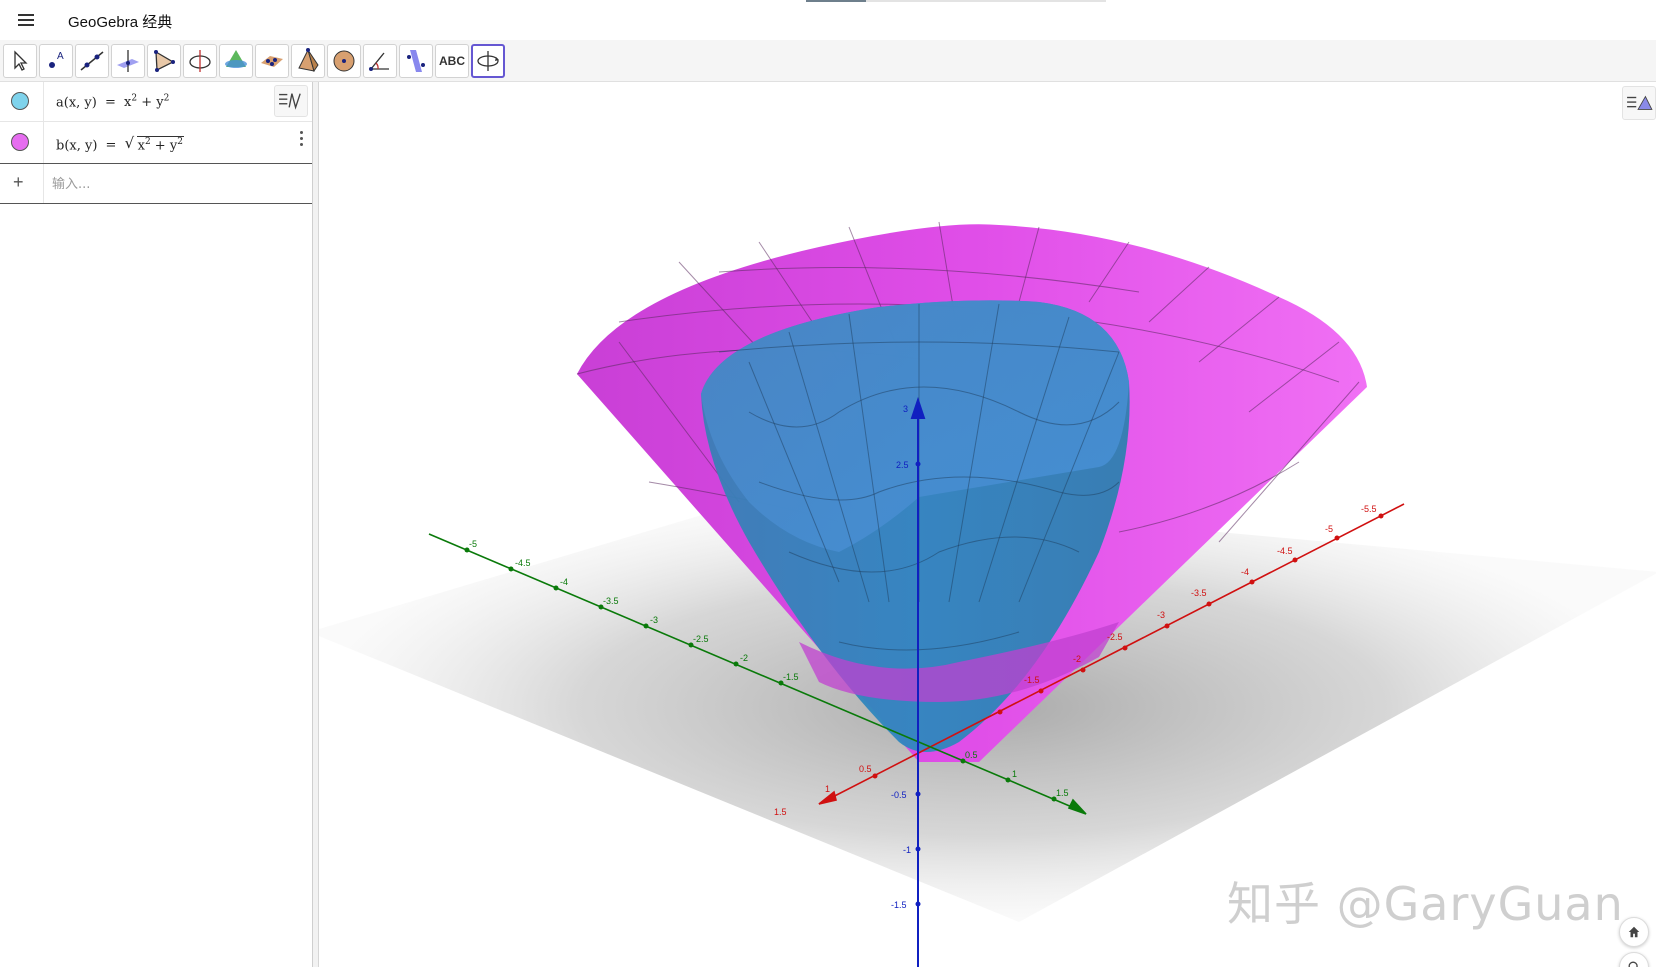  Describe the element at coordinates (744, 658) in the screenshot. I see `y-tick-label: -2` at that location.